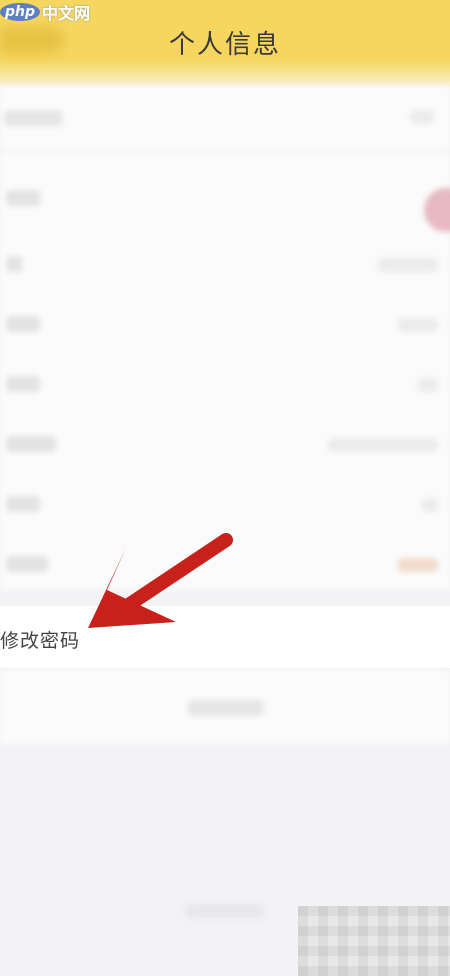  I want to click on red-arrow-icon, so click(160, 580).